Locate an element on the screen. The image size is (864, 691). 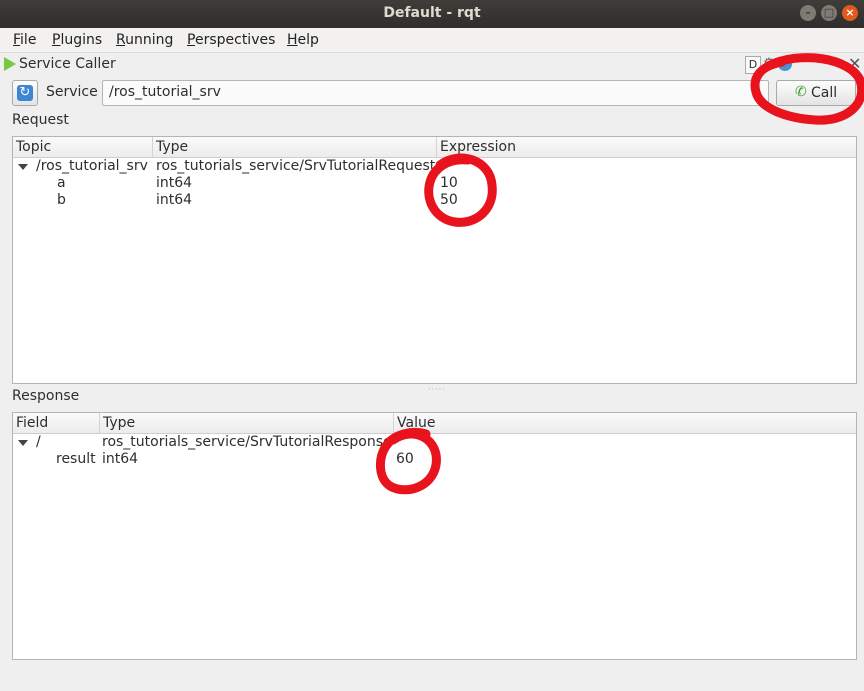
close-icon: × is located at coordinates (850, 13).